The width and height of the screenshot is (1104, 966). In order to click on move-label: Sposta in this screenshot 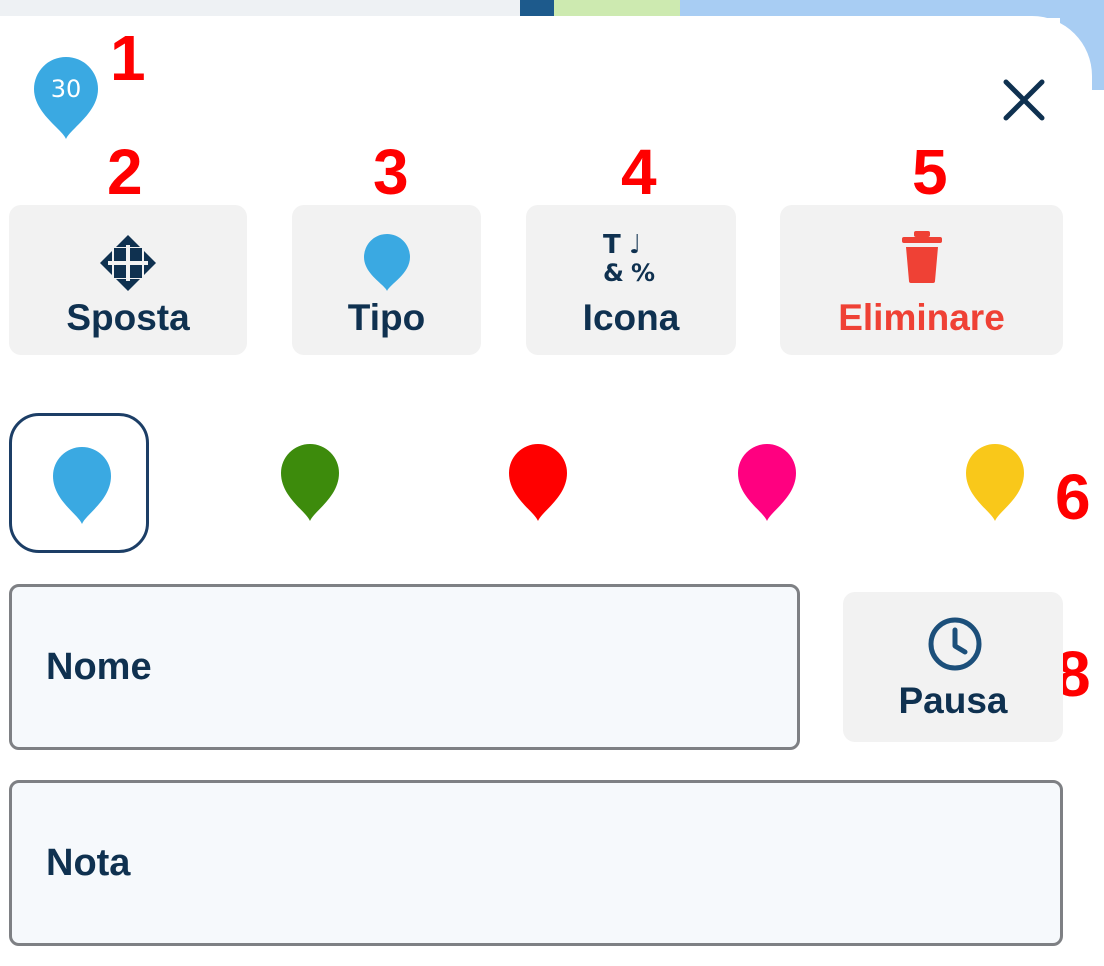, I will do `click(128, 317)`.